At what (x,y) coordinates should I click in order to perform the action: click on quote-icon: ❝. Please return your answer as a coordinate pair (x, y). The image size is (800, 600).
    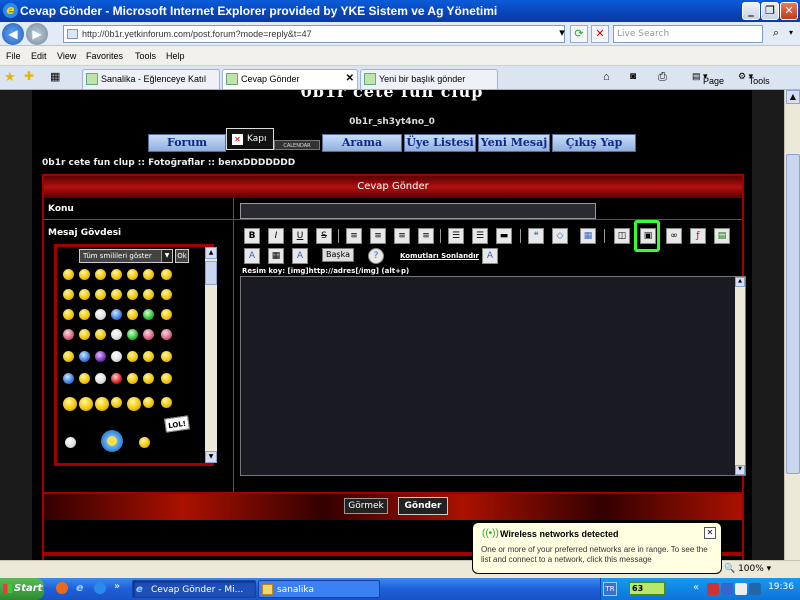
    Looking at the image, I should click on (536, 236).